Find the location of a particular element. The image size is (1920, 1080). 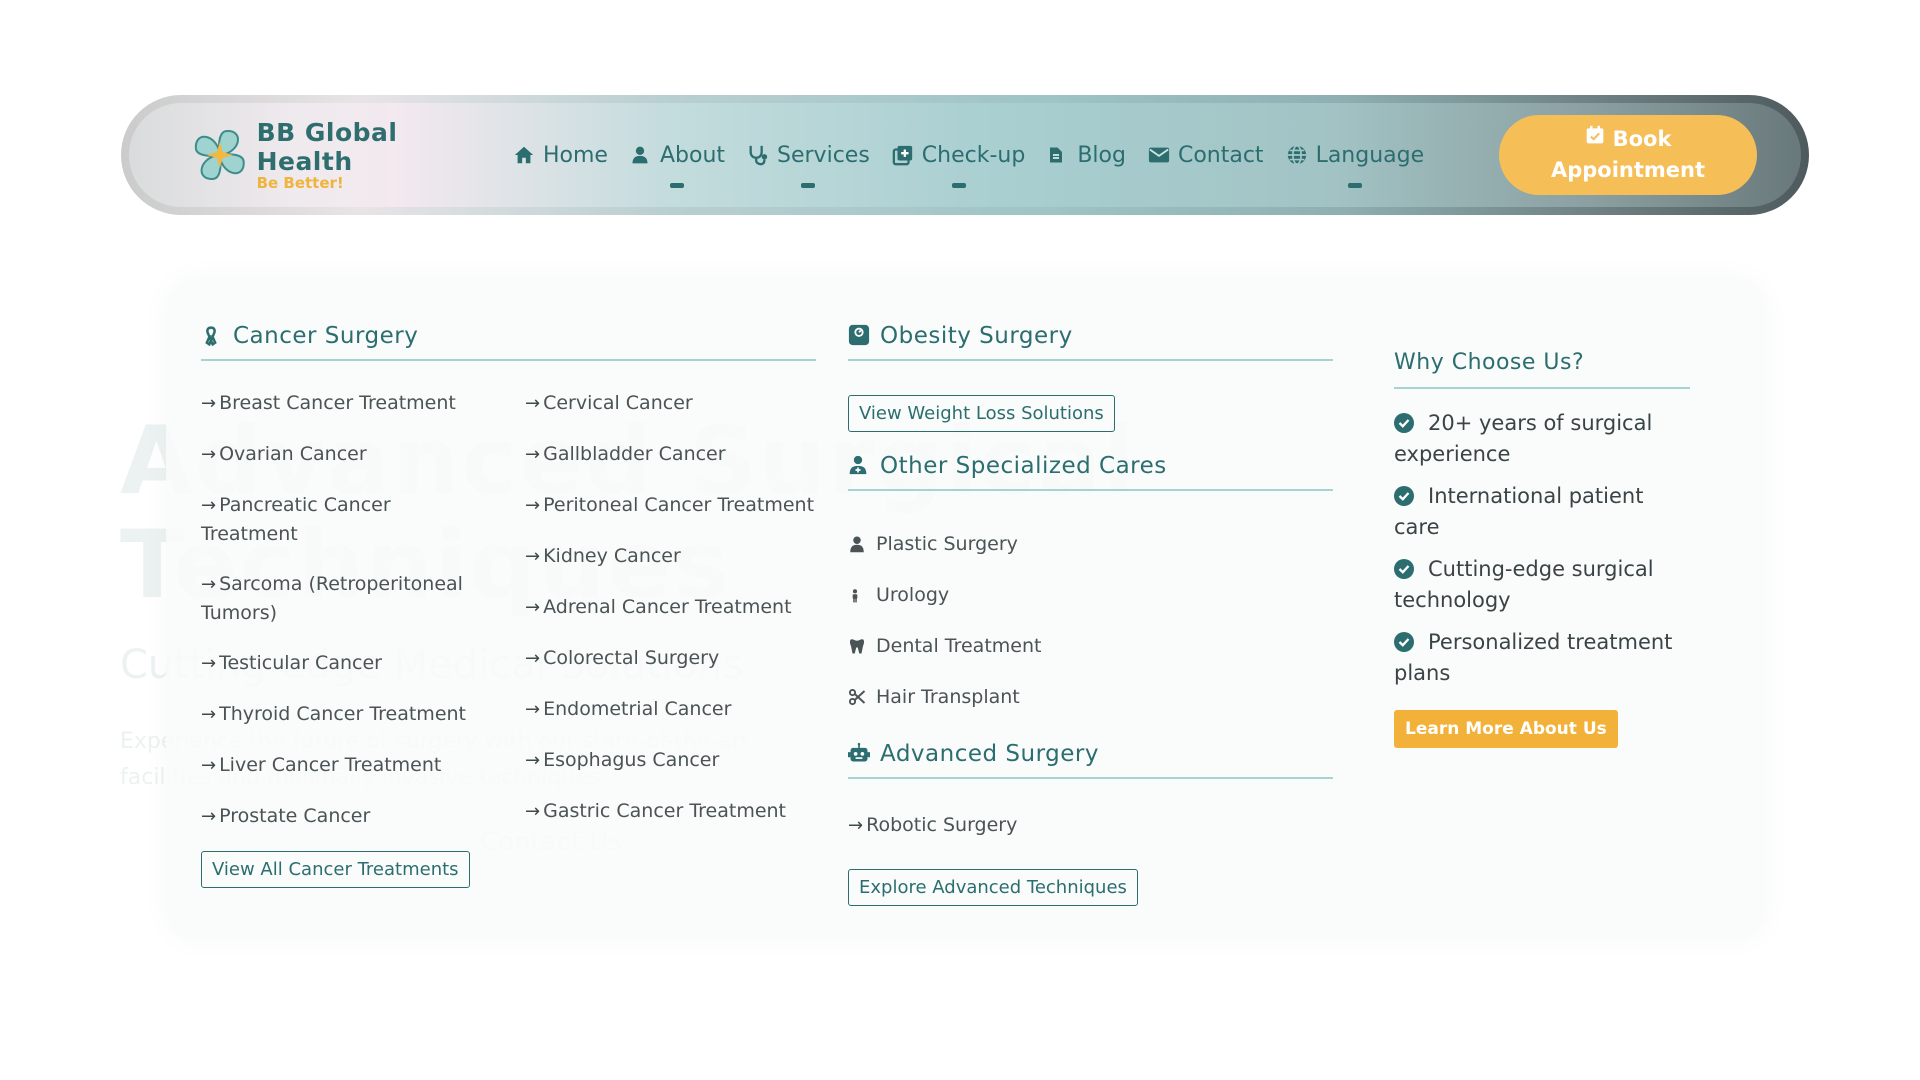

cancer-link-ovarian: → Ovarian Cancer is located at coordinates (284, 454).